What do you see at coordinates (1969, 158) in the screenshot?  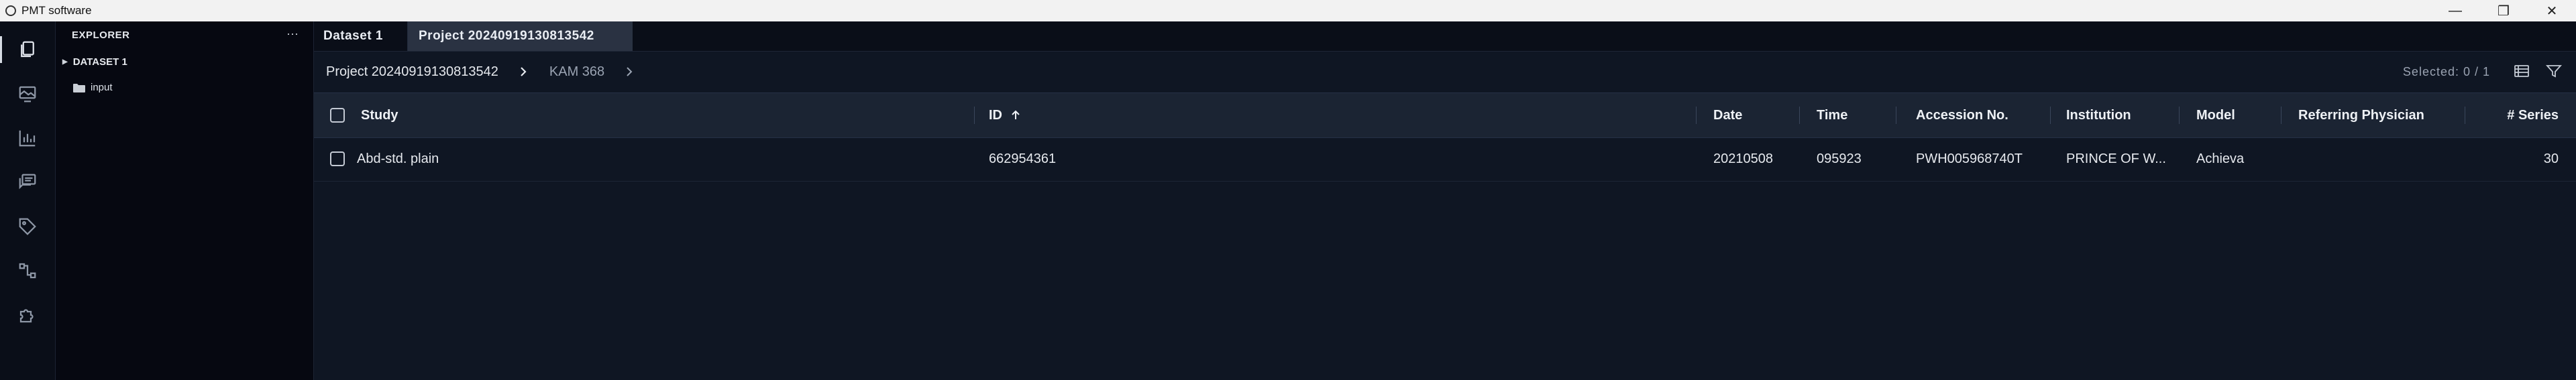 I see `cell-accession: PWH005968740T` at bounding box center [1969, 158].